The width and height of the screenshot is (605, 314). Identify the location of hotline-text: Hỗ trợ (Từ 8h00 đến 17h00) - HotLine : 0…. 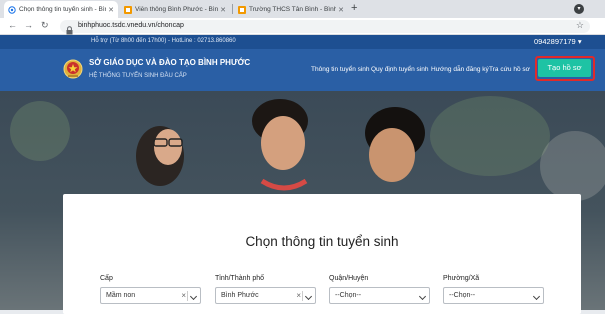
(163, 41).